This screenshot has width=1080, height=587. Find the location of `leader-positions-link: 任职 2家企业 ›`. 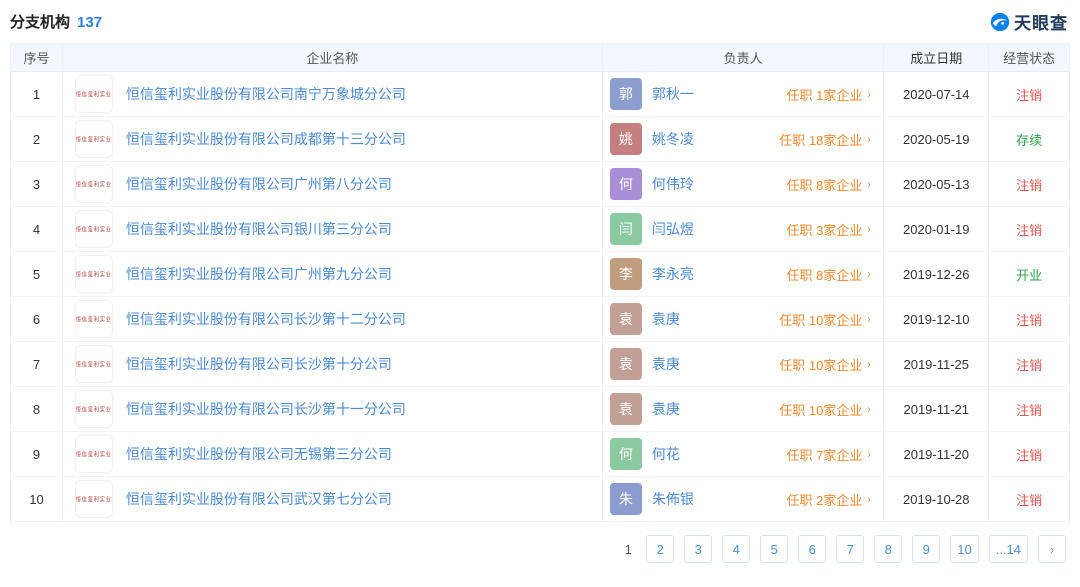

leader-positions-link: 任职 2家企业 › is located at coordinates (829, 499).